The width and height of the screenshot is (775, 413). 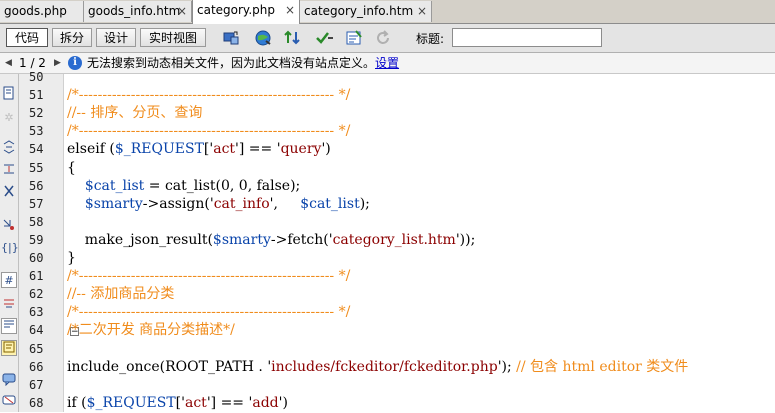 I want to click on previous-arrow-icon: ◀, so click(x=8, y=63).